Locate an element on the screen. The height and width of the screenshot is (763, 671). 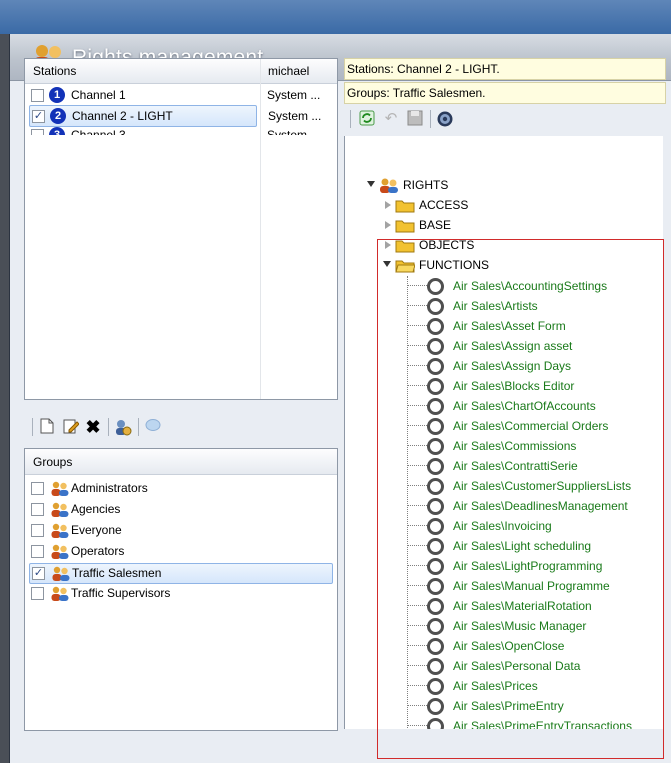
station-row: 3 Channel 3 System is located at coordinates (181, 130).